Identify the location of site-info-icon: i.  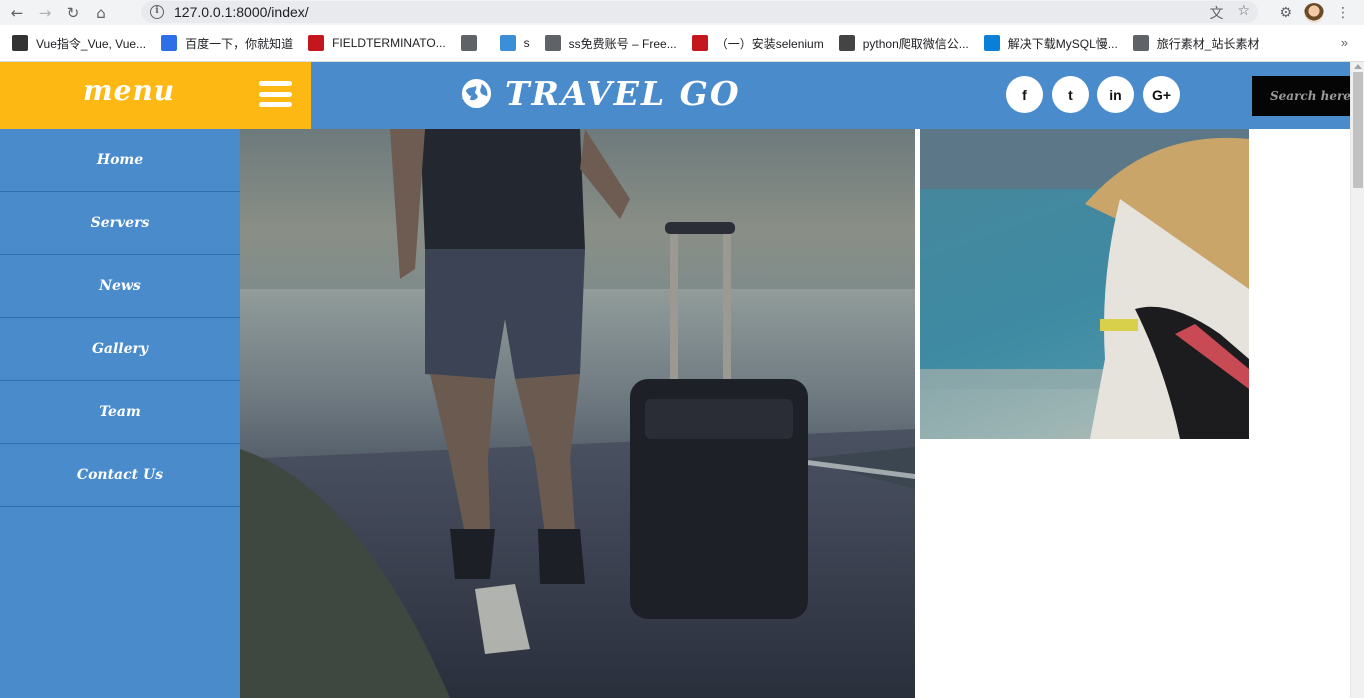
(157, 12).